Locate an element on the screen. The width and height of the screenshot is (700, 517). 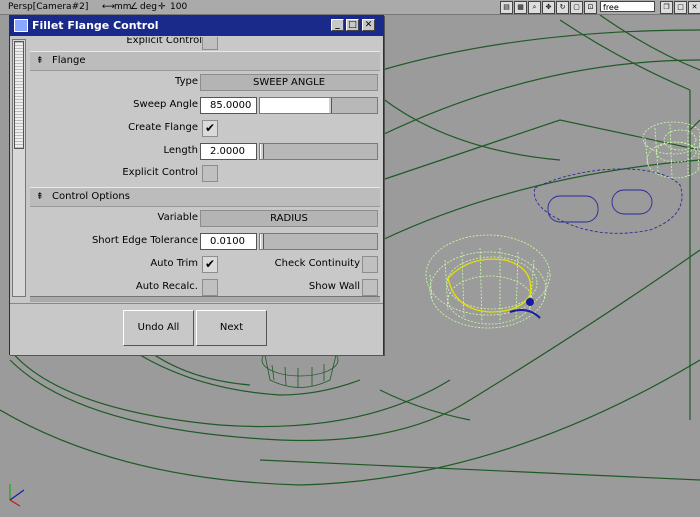
row-explicit-control: Explicit Control is located at coordinates (205, 173).